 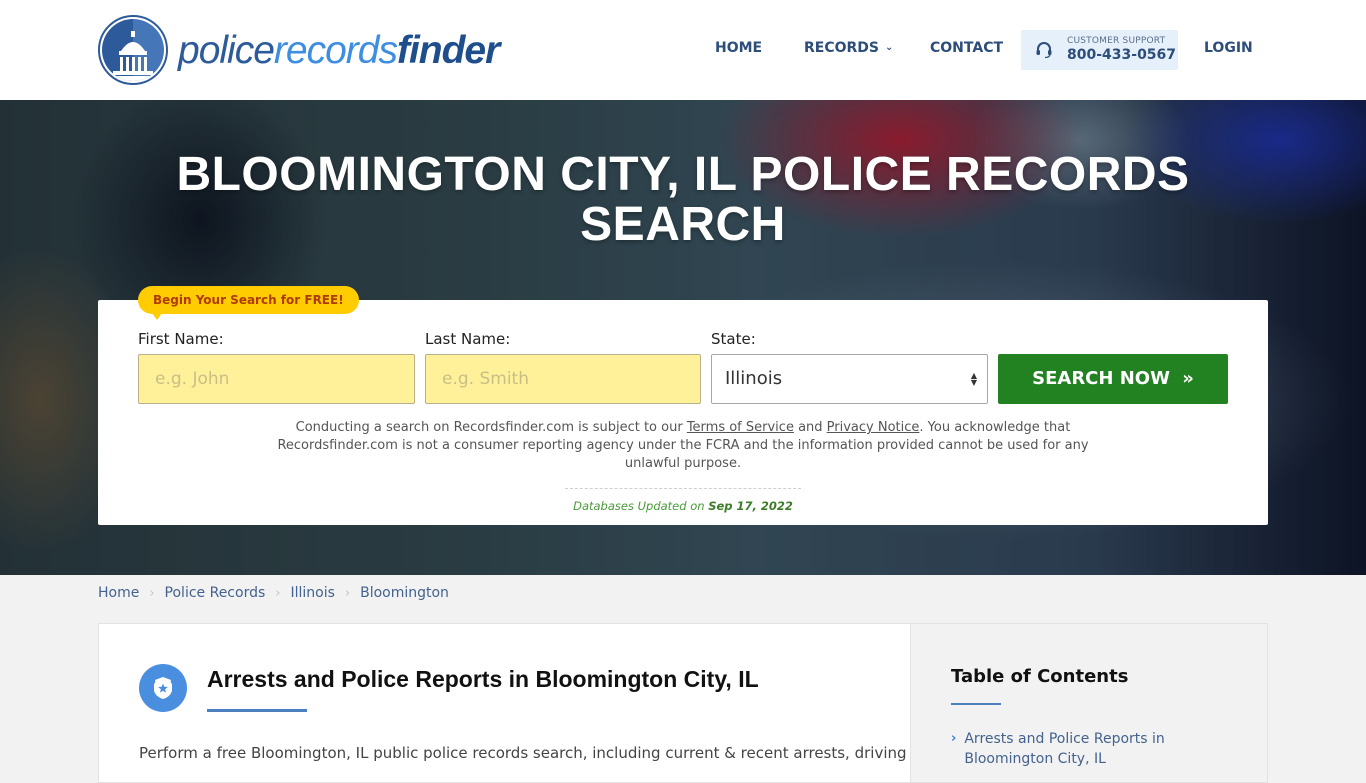 What do you see at coordinates (133, 50) in the screenshot?
I see `capitol-seal-icon` at bounding box center [133, 50].